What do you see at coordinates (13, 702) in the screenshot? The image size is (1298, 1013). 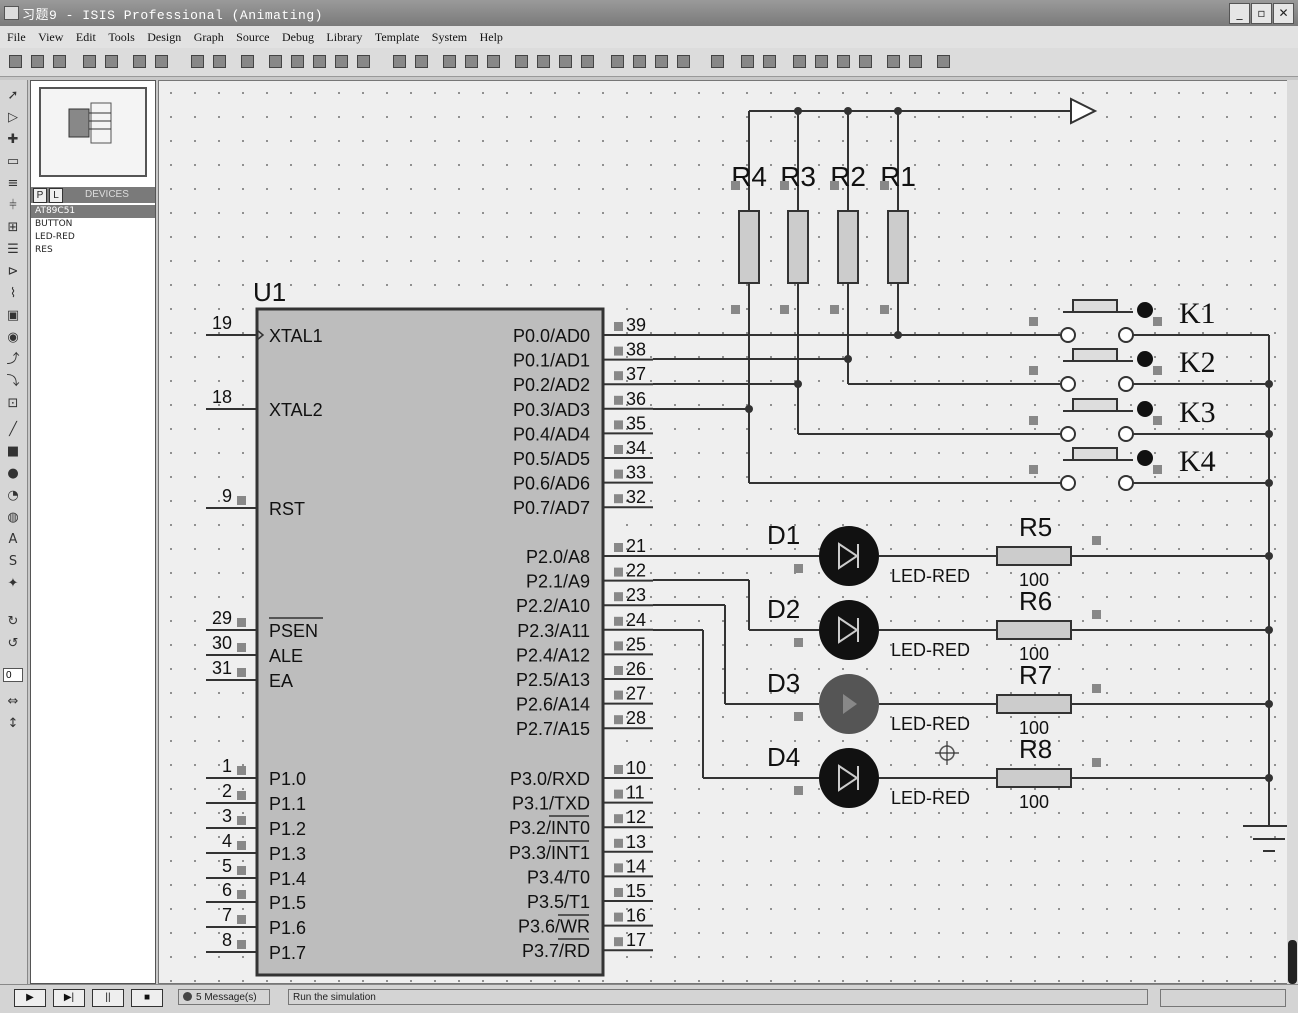 I see `mirror-horizontal-icon: ⇔` at bounding box center [13, 702].